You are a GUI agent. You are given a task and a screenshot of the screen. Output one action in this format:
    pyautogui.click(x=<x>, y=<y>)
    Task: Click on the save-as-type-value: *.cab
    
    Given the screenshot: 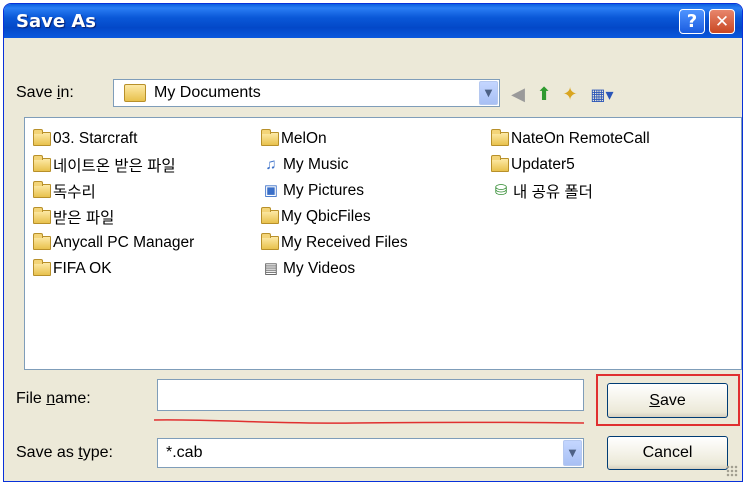 What is the action you would take?
    pyautogui.click(x=184, y=452)
    